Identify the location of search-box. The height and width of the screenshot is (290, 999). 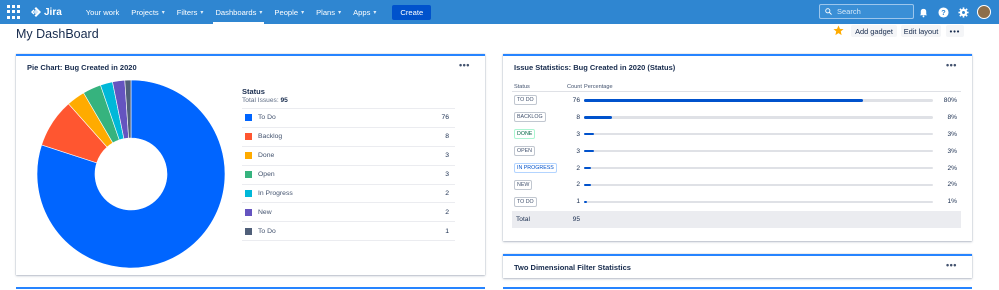
(866, 11).